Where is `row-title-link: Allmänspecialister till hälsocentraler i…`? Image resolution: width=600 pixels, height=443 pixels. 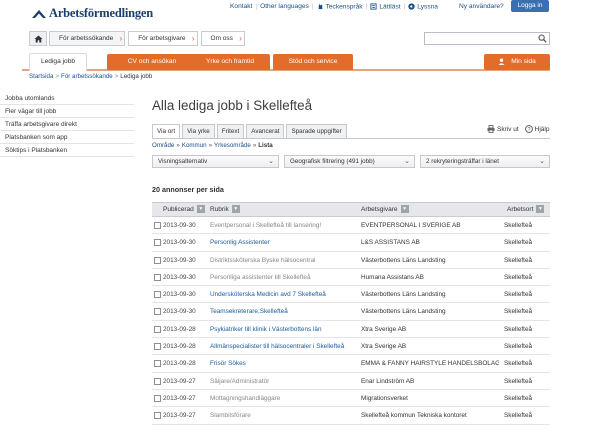 row-title-link: Allmänspecialister till hälsocentraler i… is located at coordinates (285, 346).